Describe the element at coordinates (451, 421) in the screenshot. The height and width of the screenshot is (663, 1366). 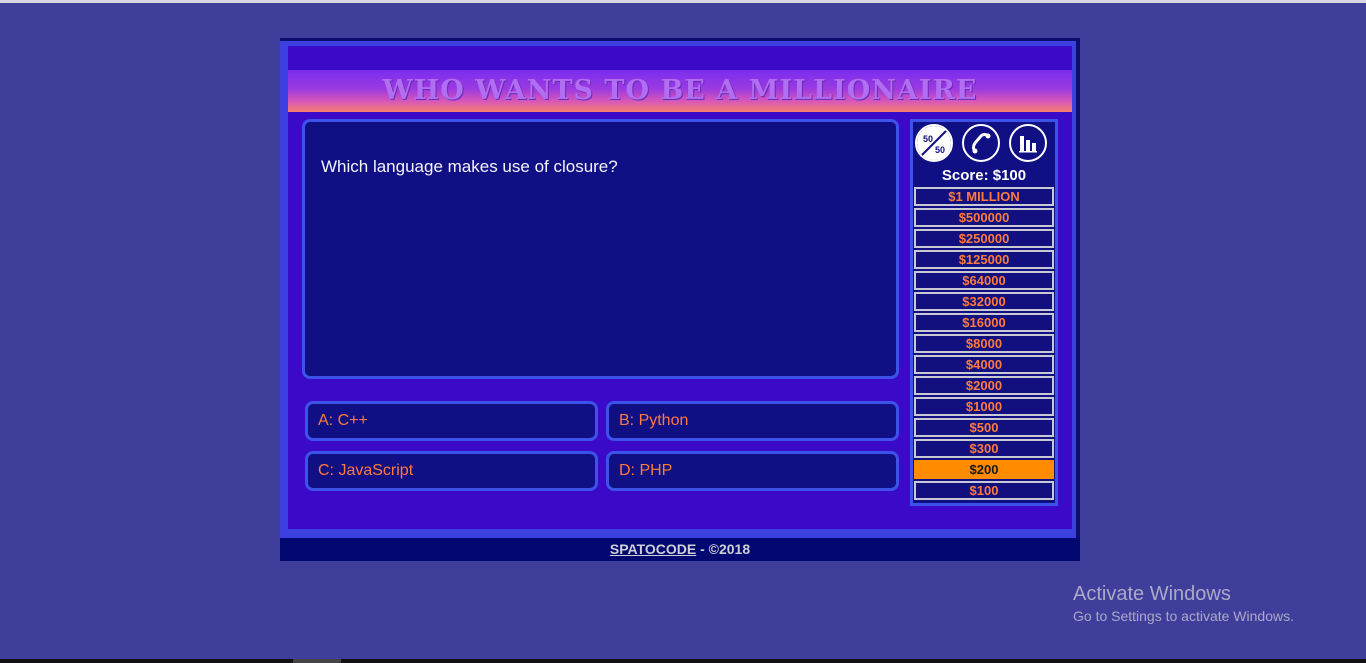
I see `answer-a-button: A: C++` at that location.